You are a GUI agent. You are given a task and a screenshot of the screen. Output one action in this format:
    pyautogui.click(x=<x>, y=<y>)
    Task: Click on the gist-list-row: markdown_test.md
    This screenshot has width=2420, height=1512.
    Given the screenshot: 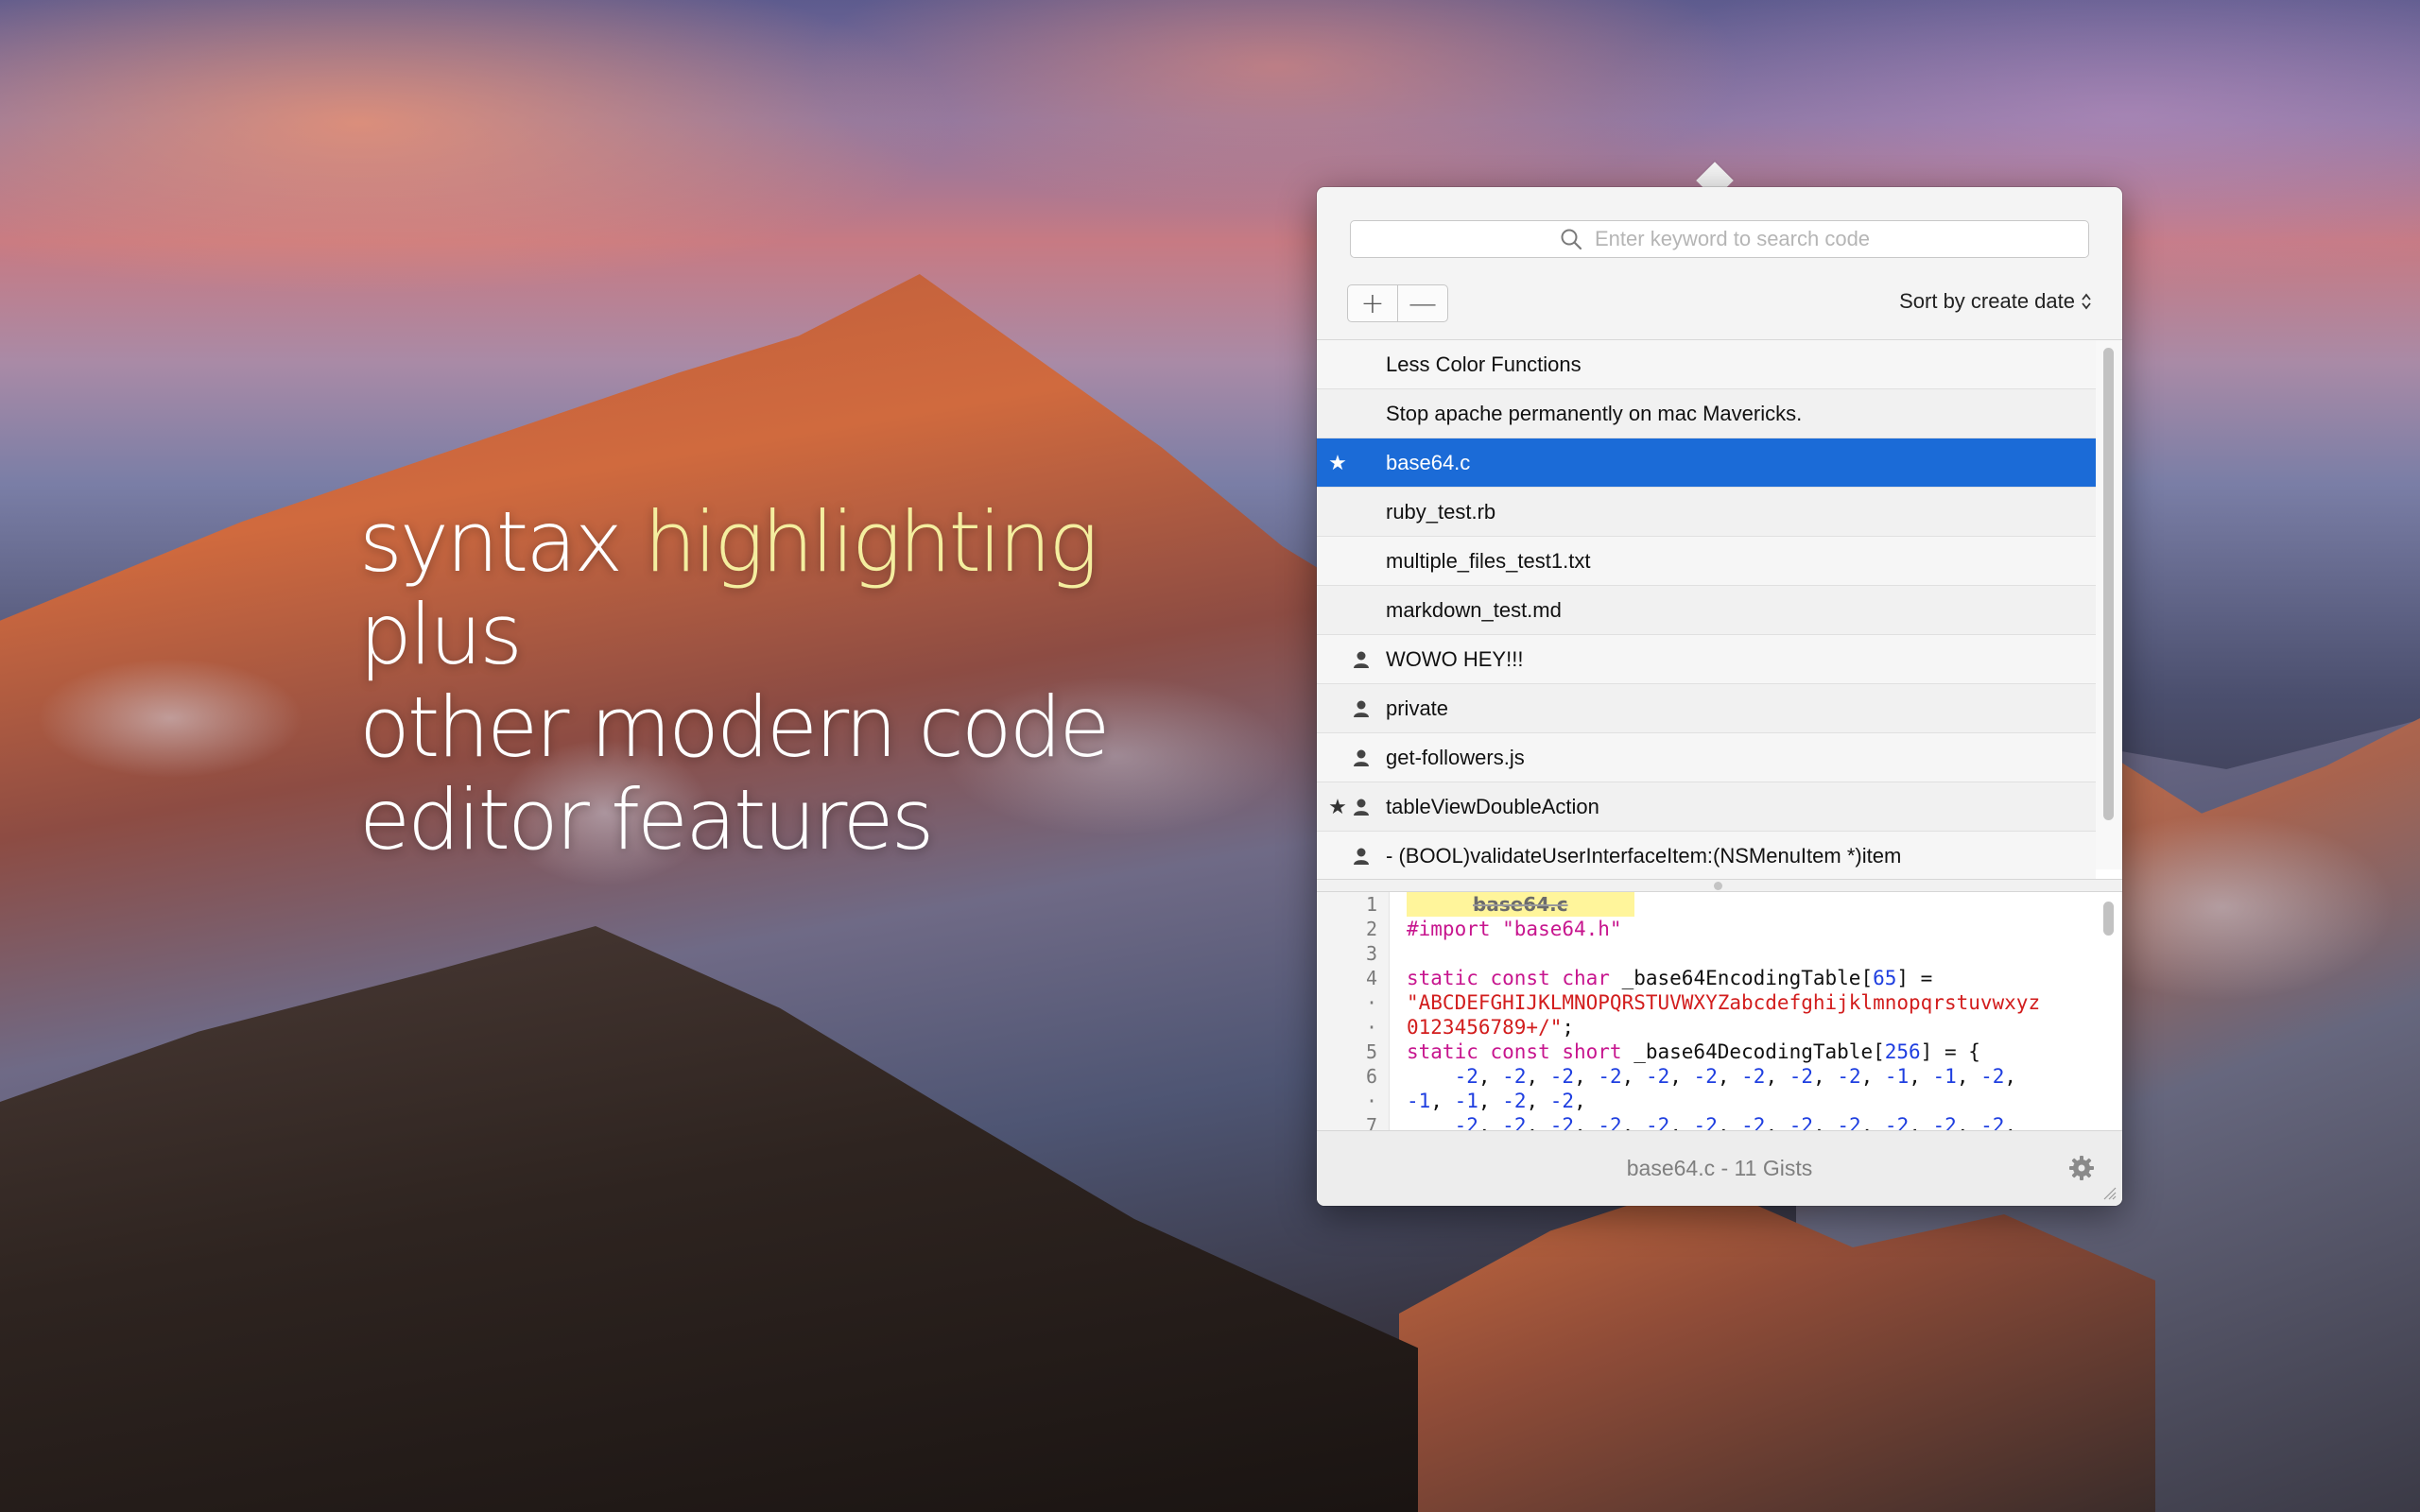 What is the action you would take?
    pyautogui.click(x=1706, y=610)
    